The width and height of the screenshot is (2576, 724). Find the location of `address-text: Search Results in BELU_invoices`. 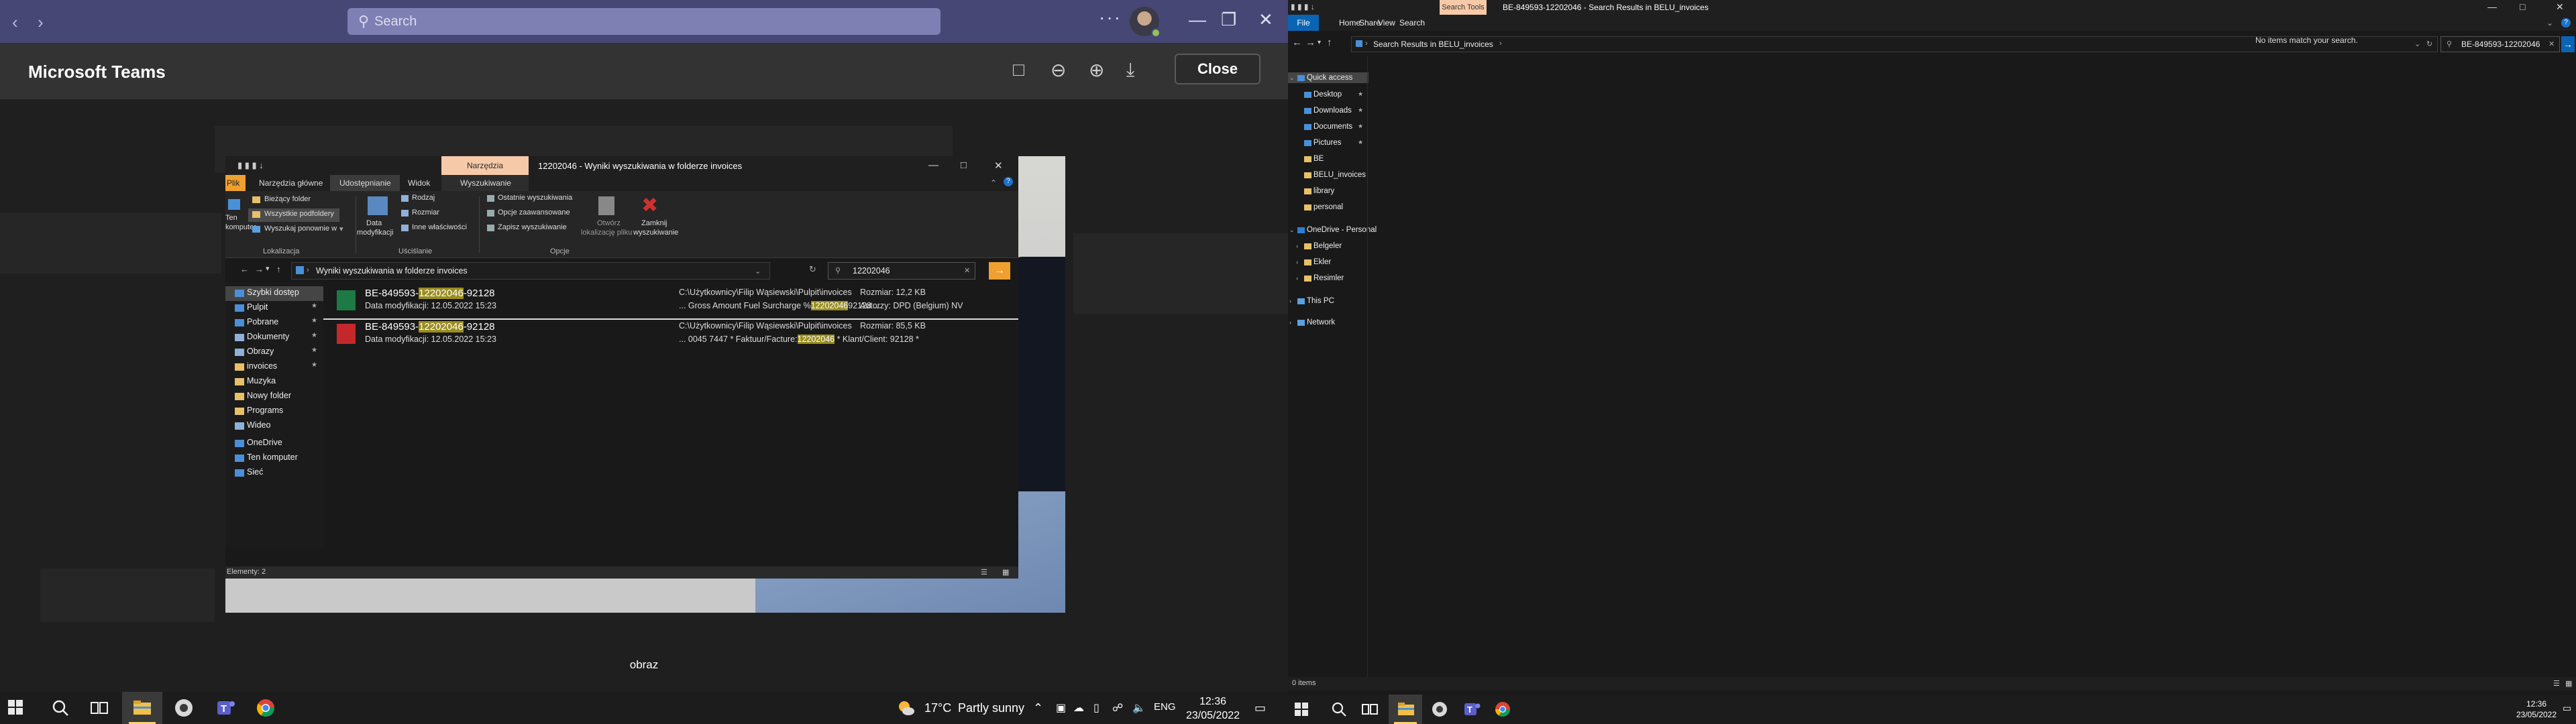

address-text: Search Results in BELU_invoices is located at coordinates (1433, 44).